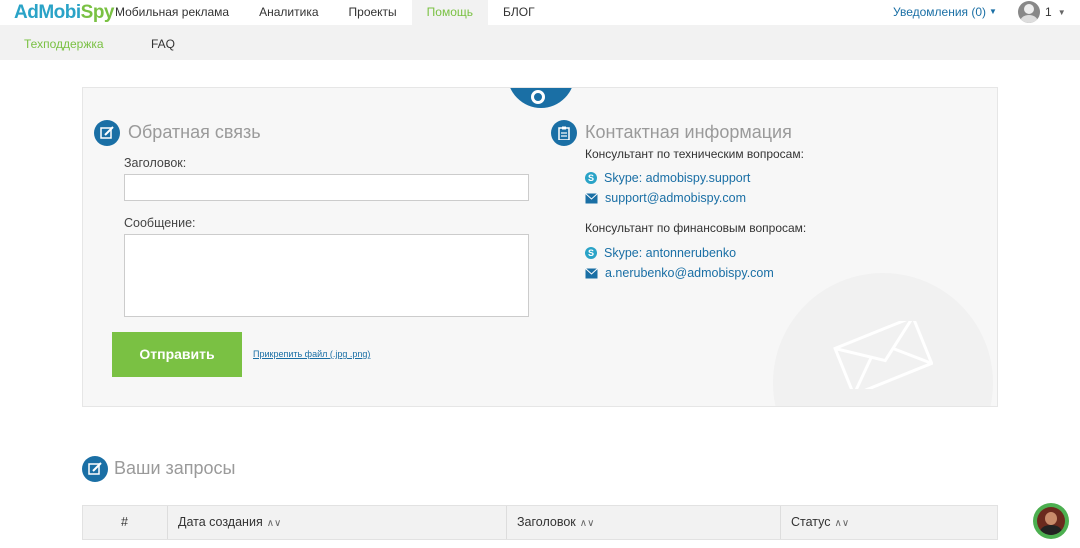 The image size is (1080, 548). Describe the element at coordinates (450, 12) in the screenshot. I see `nav-item-help: Помощь` at that location.